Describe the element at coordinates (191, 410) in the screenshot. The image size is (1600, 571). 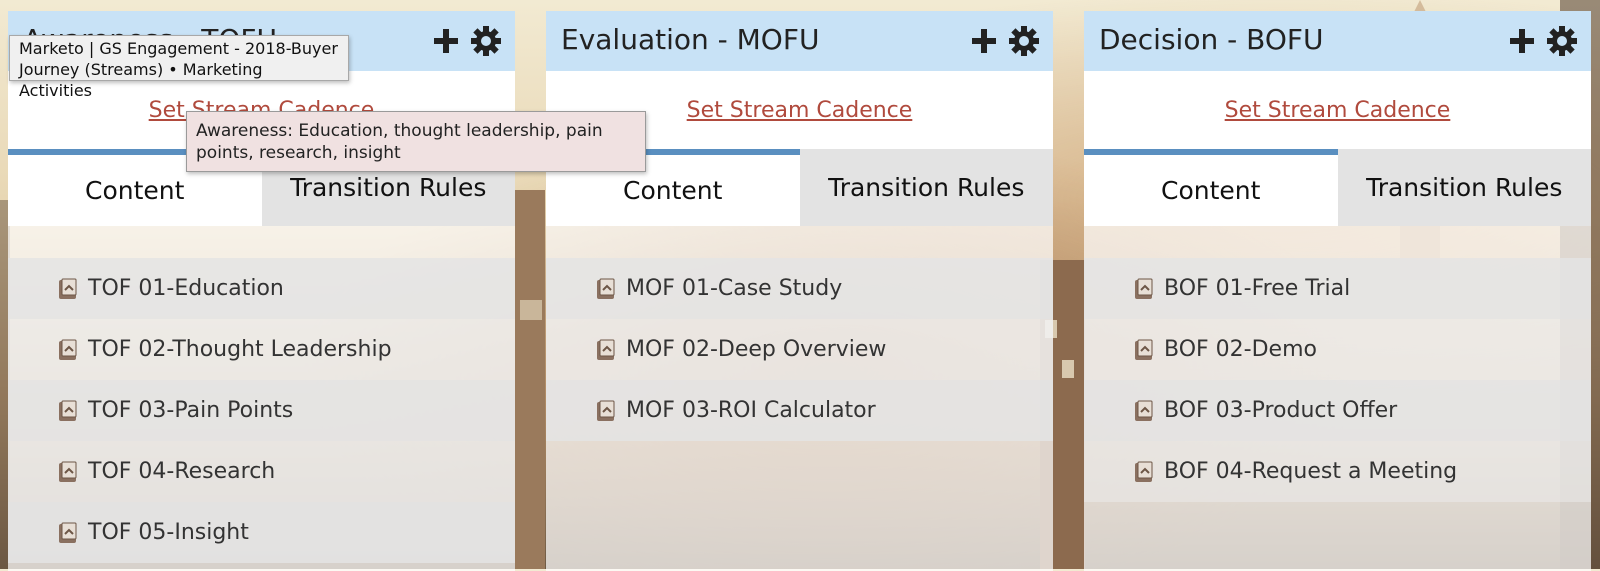
I see `list-item-label: TOF 03-Pain Points` at that location.